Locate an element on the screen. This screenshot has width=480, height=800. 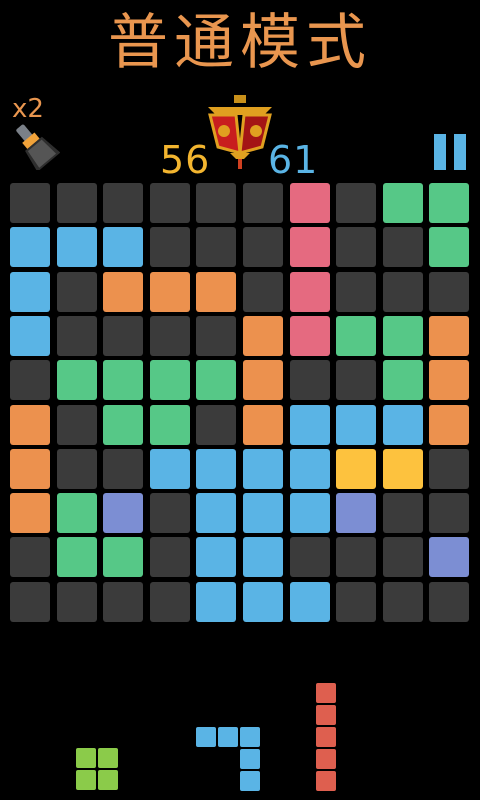
pause-button is located at coordinates (452, 152).